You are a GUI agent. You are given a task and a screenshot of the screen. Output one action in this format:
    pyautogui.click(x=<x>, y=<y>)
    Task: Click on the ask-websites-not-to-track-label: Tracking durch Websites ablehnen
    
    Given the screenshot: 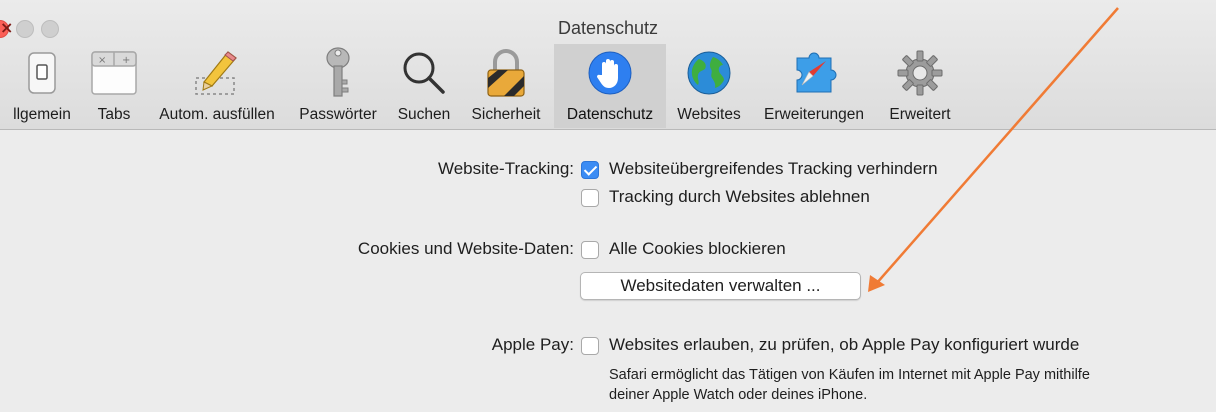 What is the action you would take?
    pyautogui.click(x=739, y=197)
    